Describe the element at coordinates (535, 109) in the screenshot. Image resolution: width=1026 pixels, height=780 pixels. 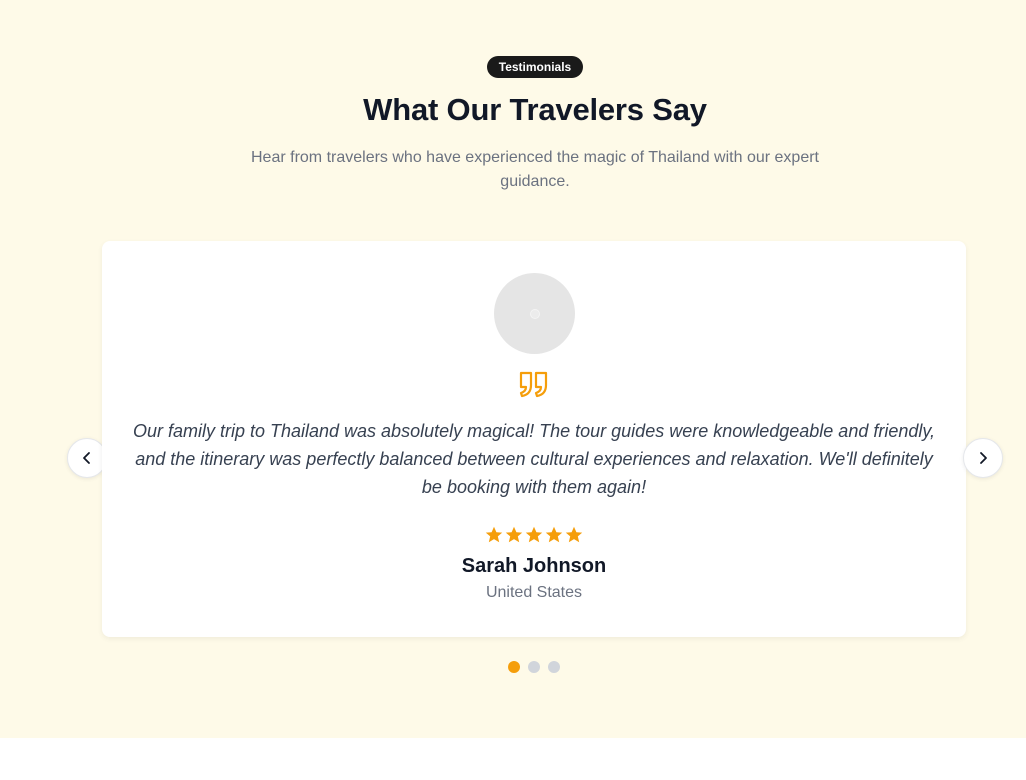
I see `section-title: What Our Travelers Say` at that location.